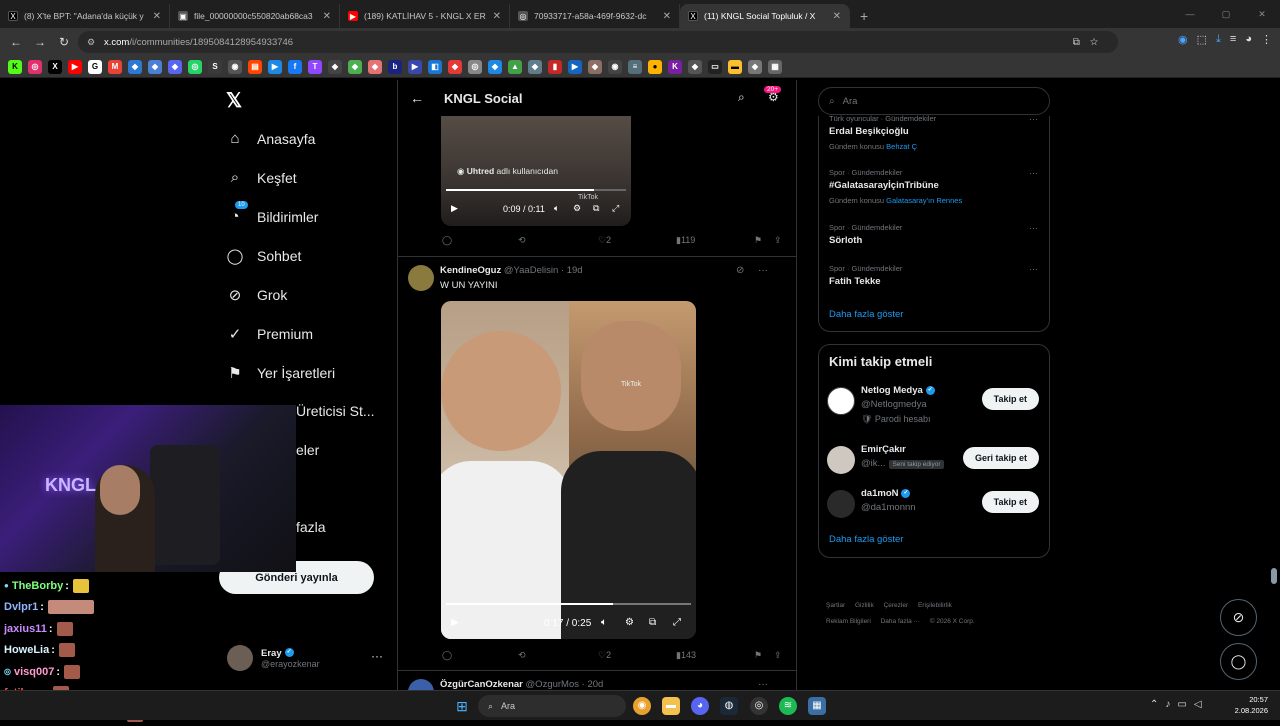 The image size is (1280, 726). Describe the element at coordinates (91, 42) in the screenshot. I see `site-info-icon: ⚙` at that location.